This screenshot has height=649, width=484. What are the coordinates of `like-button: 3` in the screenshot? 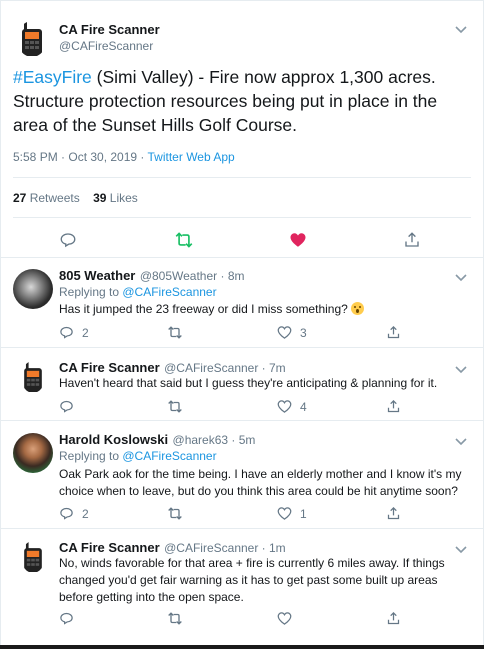 It's located at (292, 332).